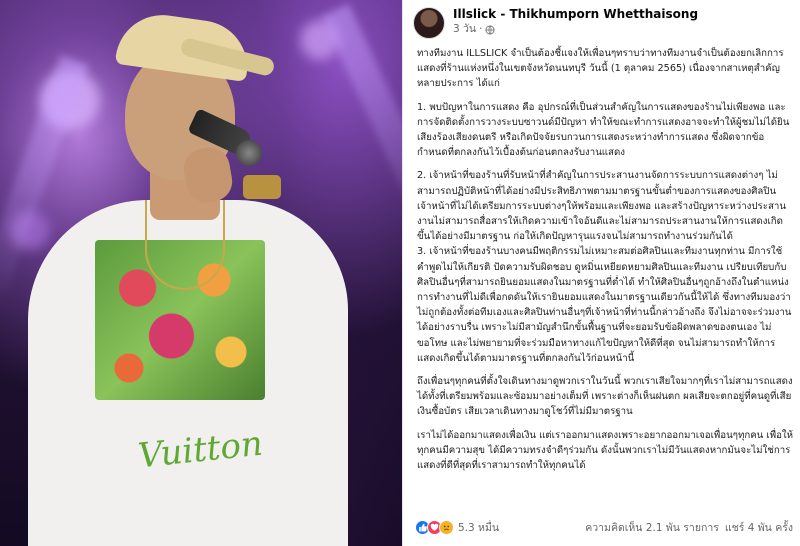  What do you see at coordinates (457, 527) in the screenshot?
I see `reaction-summary: 5.3 หมื่น` at bounding box center [457, 527].